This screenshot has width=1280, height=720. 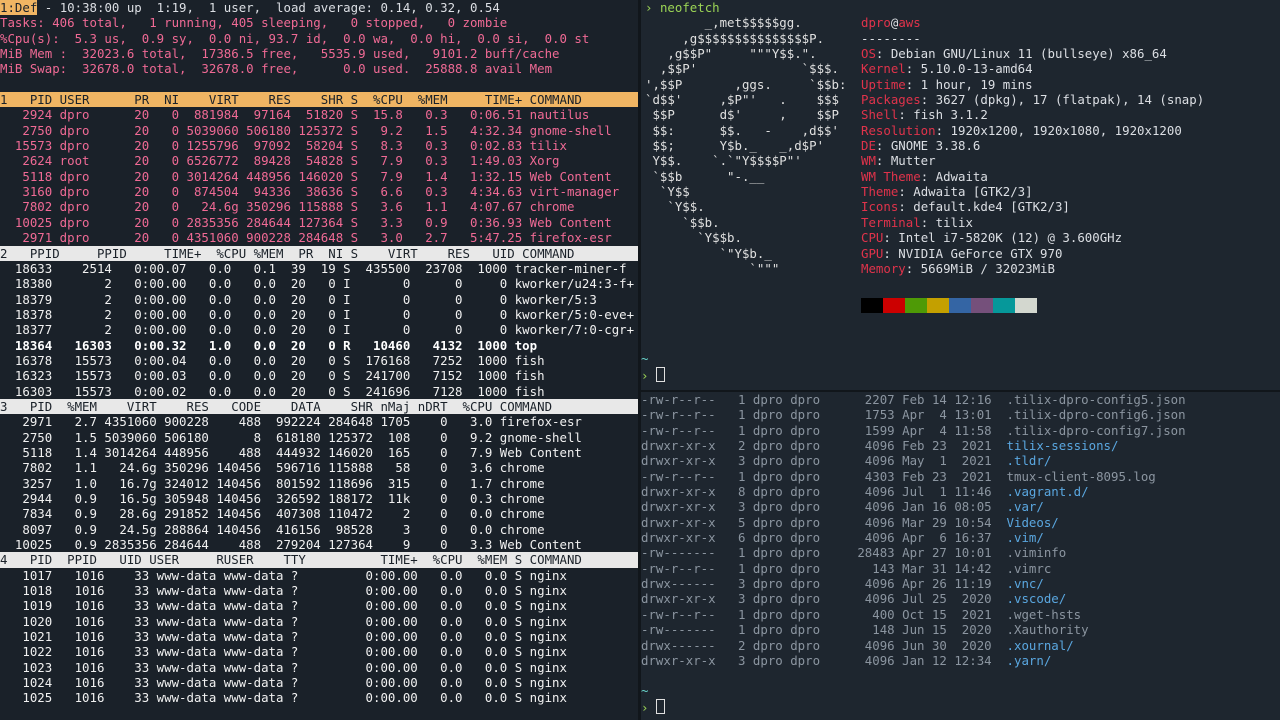 I want to click on cwd-tilde: ~, so click(x=645, y=358).